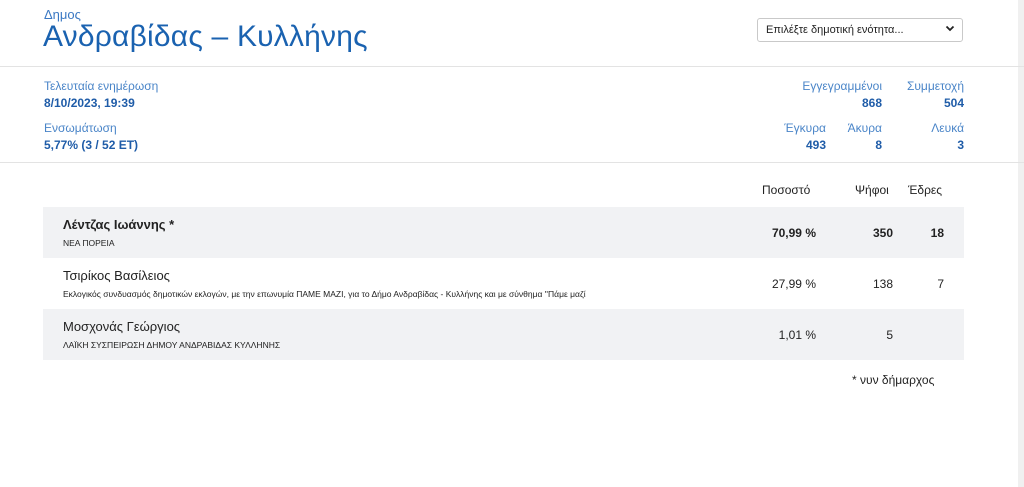  What do you see at coordinates (101, 86) in the screenshot?
I see `updated-label: Τελευταία ενημέρωση` at bounding box center [101, 86].